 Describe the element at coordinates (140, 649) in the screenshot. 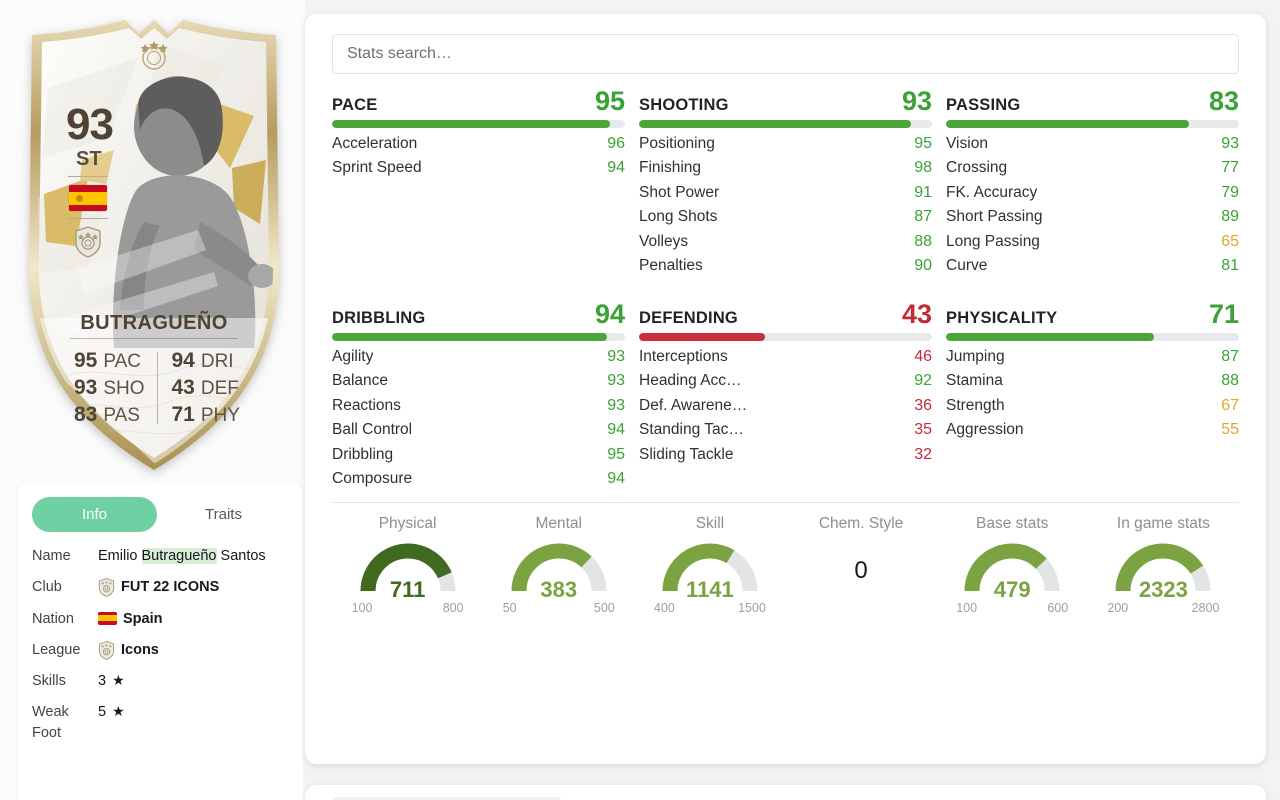

I see `info-row-text: Icons` at that location.